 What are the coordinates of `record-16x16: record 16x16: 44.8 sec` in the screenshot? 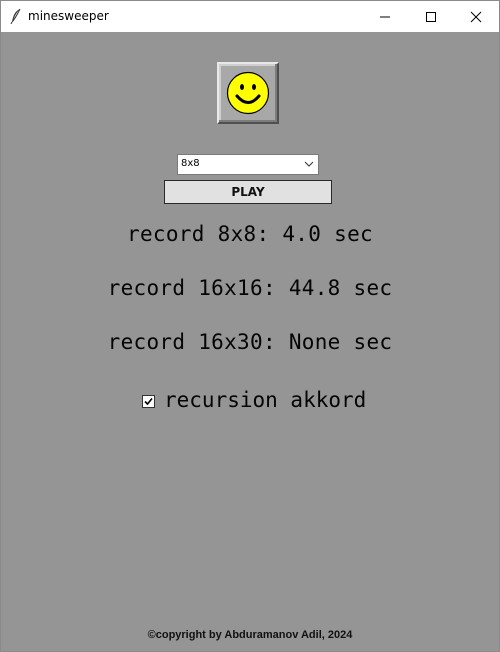 It's located at (250, 288).